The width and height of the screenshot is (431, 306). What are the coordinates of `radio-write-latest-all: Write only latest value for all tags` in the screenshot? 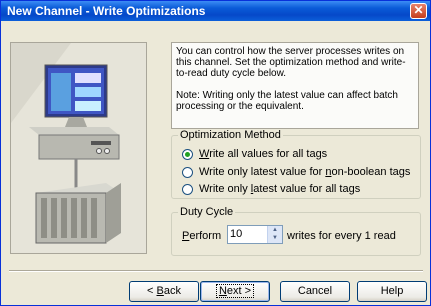 It's located at (271, 189).